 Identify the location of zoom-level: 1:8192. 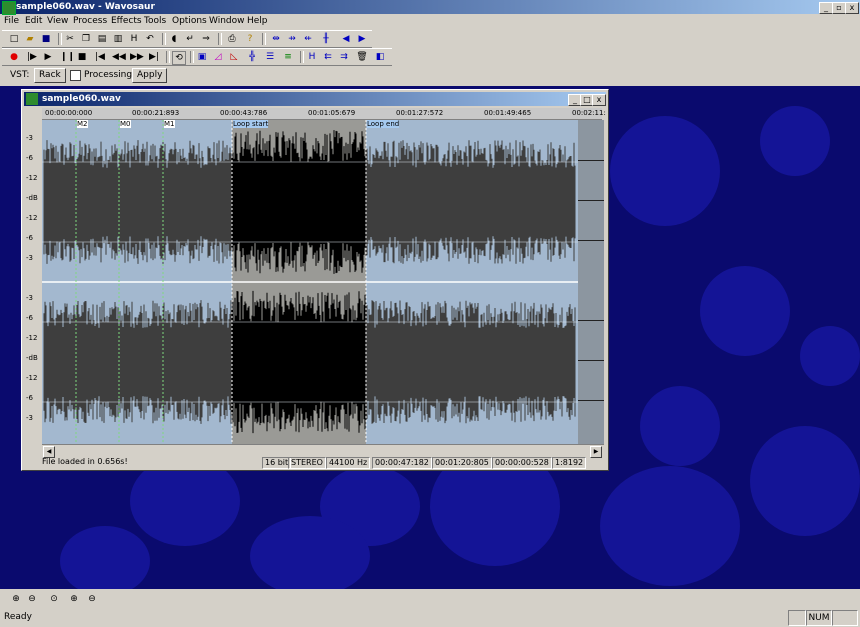
(569, 463).